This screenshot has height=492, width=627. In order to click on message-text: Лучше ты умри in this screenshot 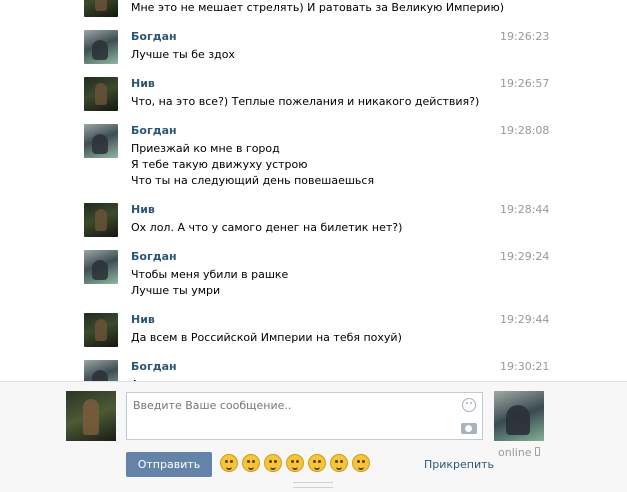, I will do `click(176, 290)`.